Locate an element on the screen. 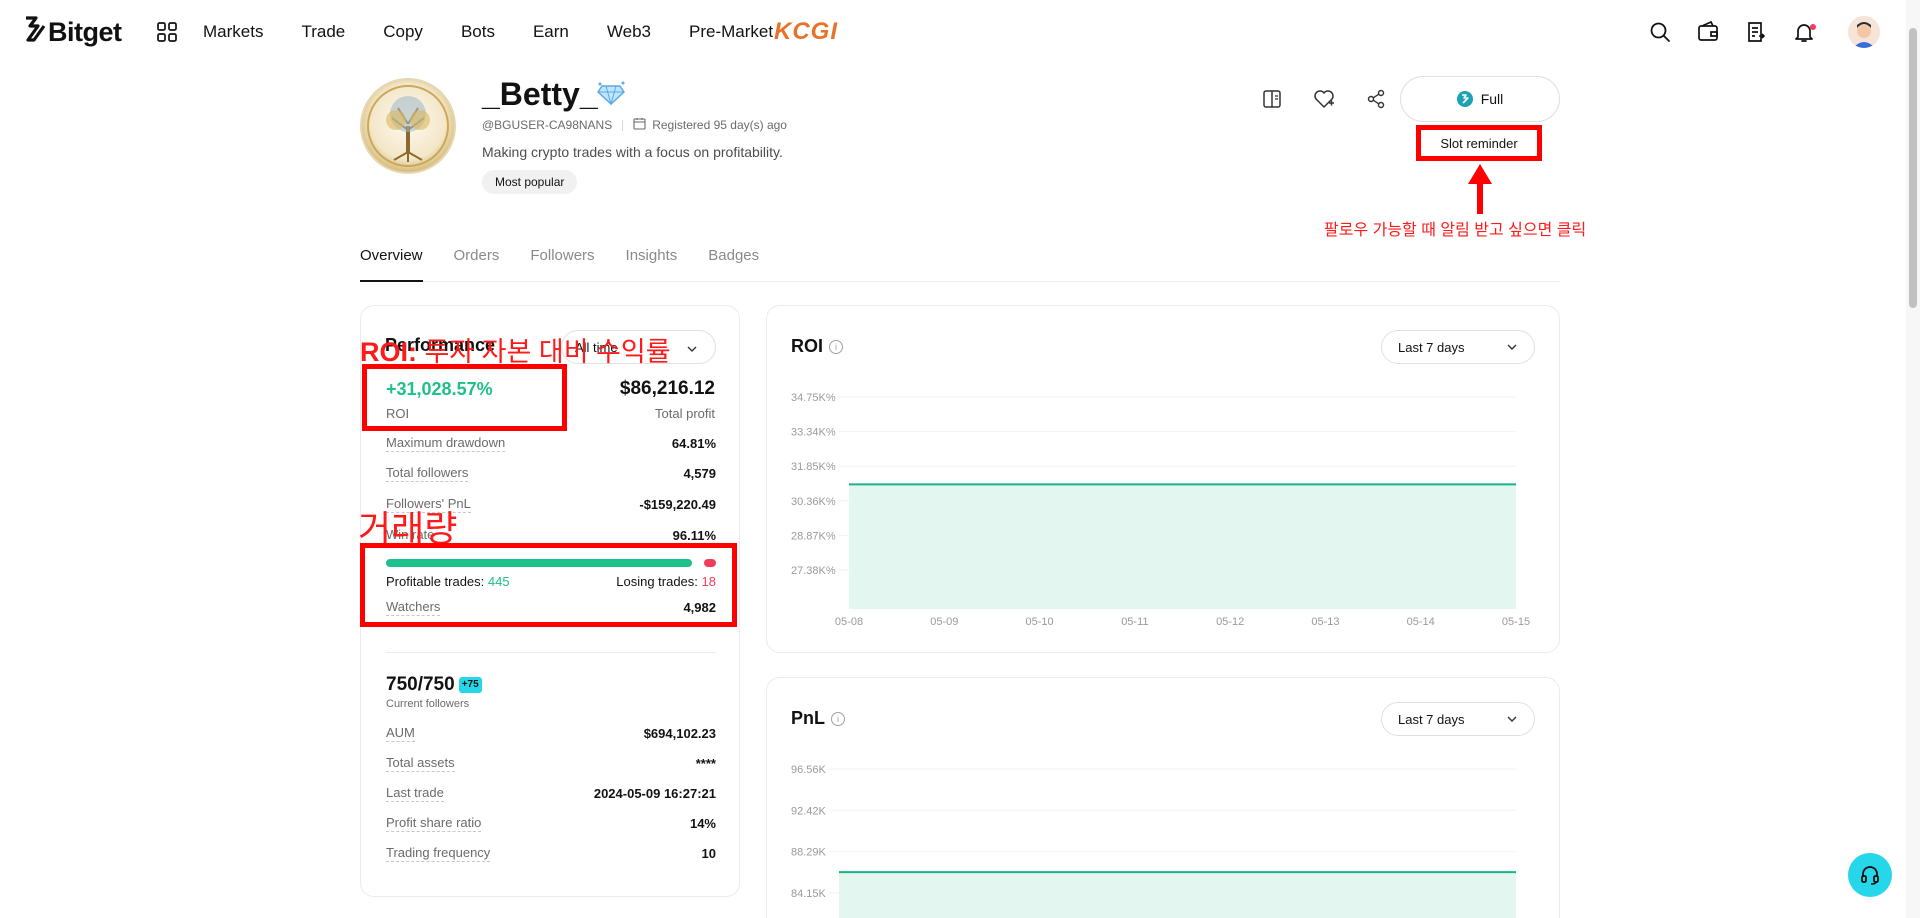  customer-support-button is located at coordinates (1870, 875).